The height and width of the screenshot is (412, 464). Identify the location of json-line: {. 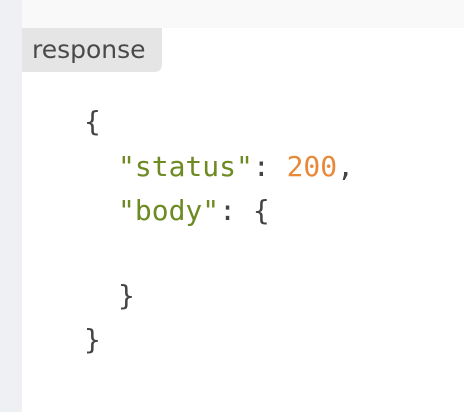
(274, 122).